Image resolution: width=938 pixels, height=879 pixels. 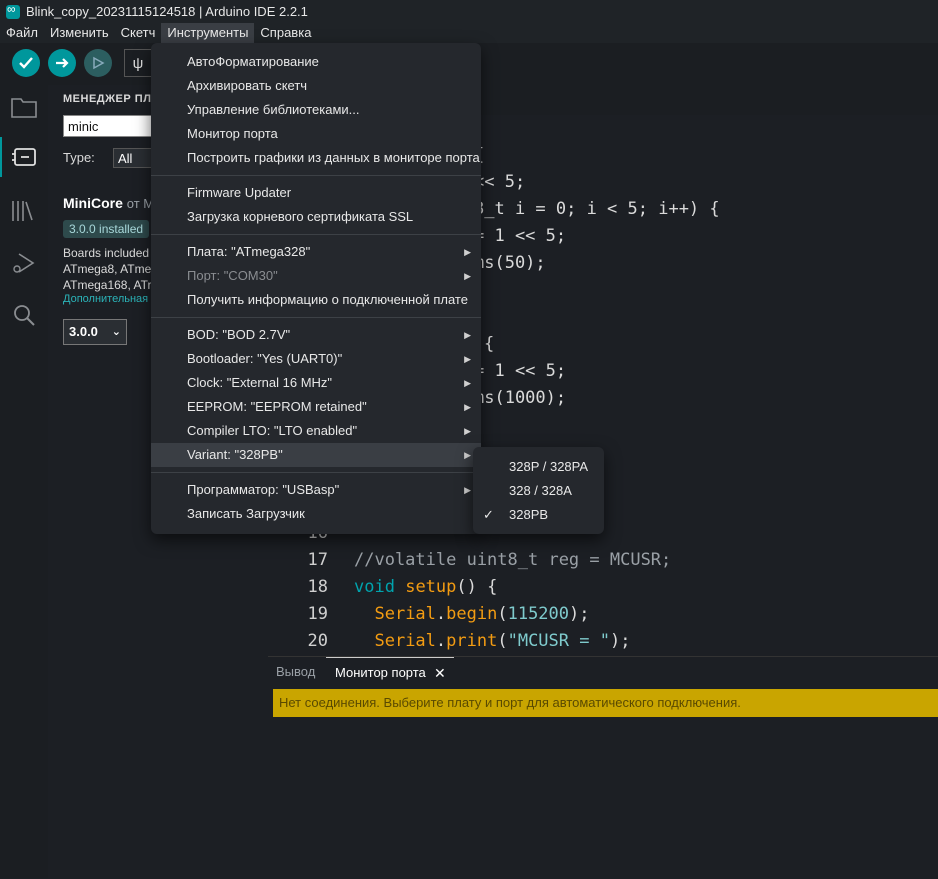 I want to click on menu-help: Справка, so click(x=285, y=33).